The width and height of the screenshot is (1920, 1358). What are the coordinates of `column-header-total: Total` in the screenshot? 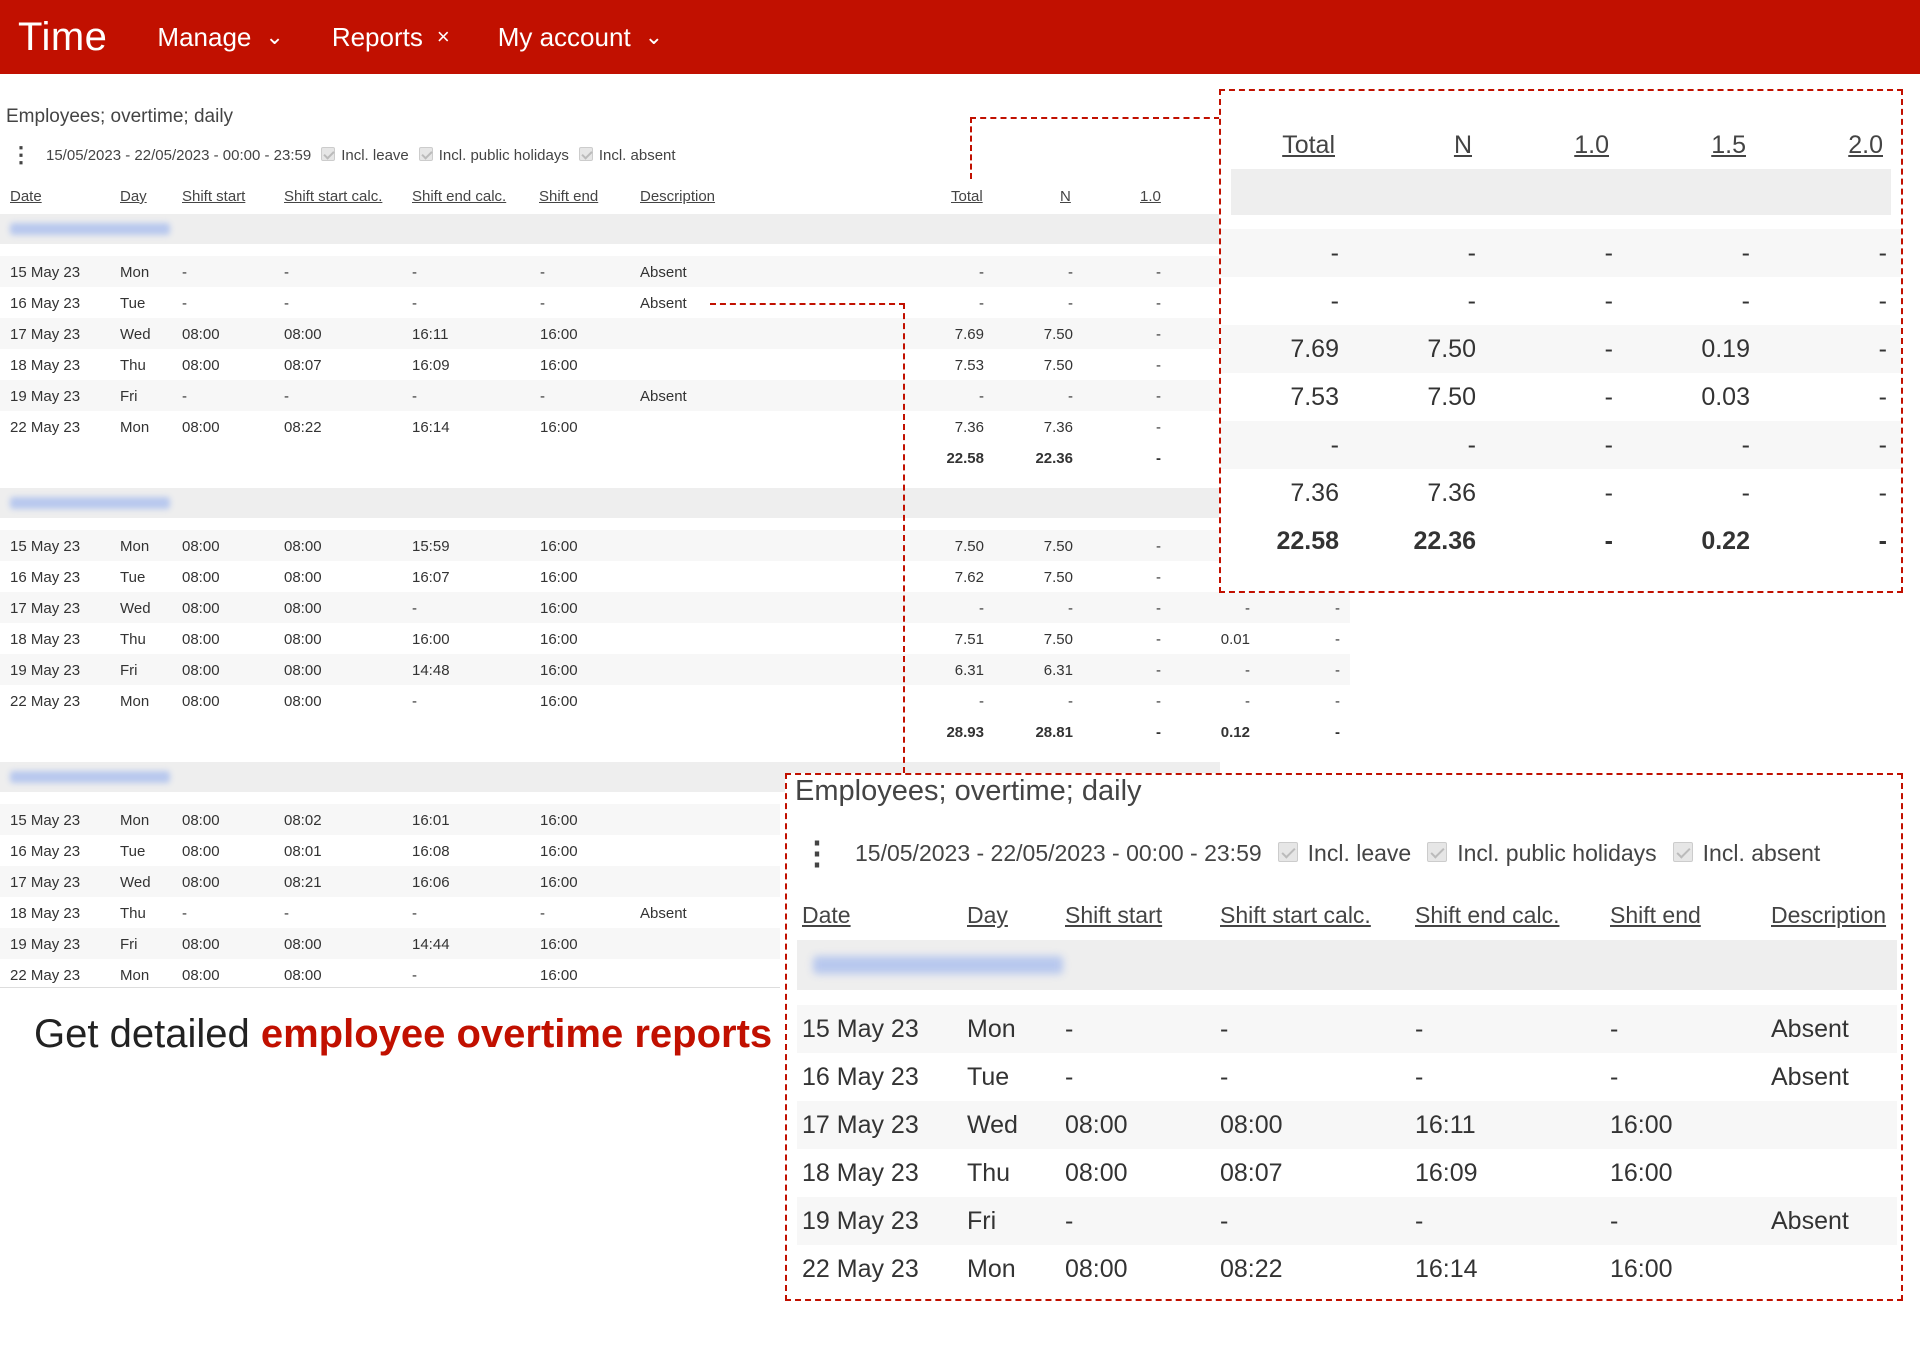 It's located at (967, 196).